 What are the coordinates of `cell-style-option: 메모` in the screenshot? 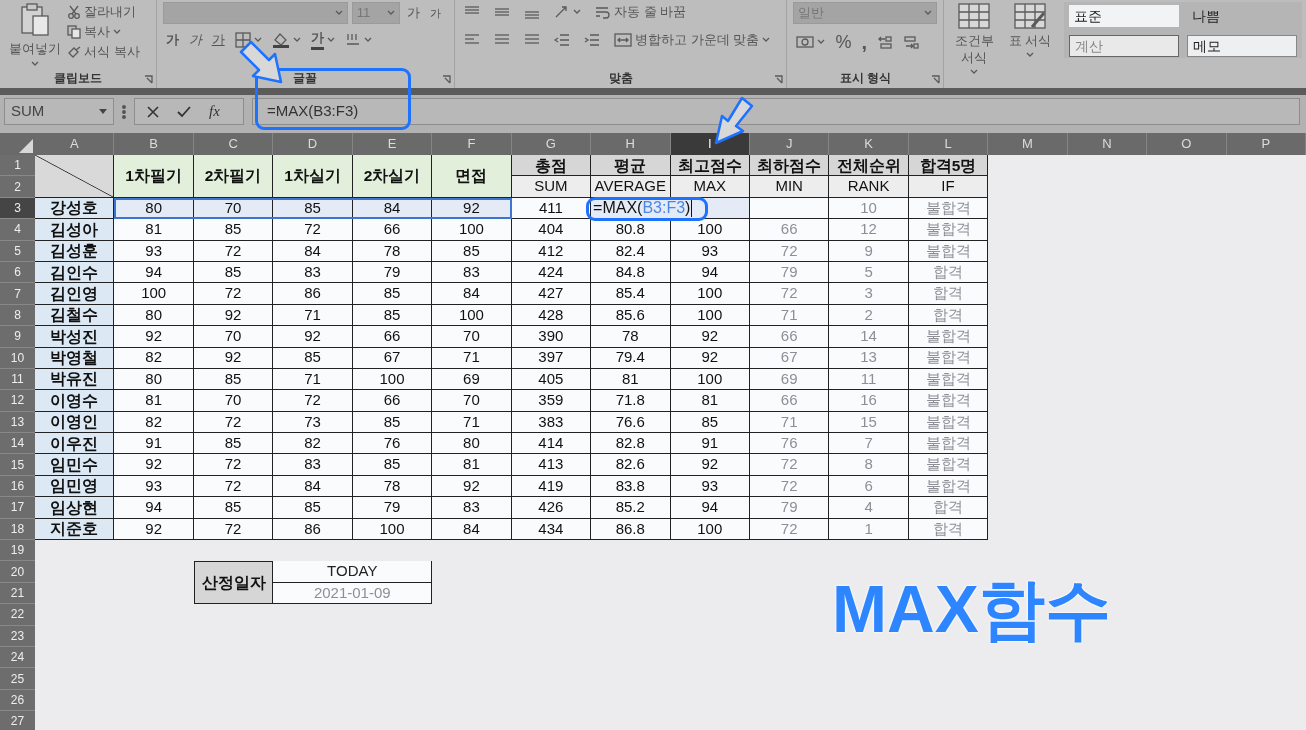 It's located at (1242, 46).